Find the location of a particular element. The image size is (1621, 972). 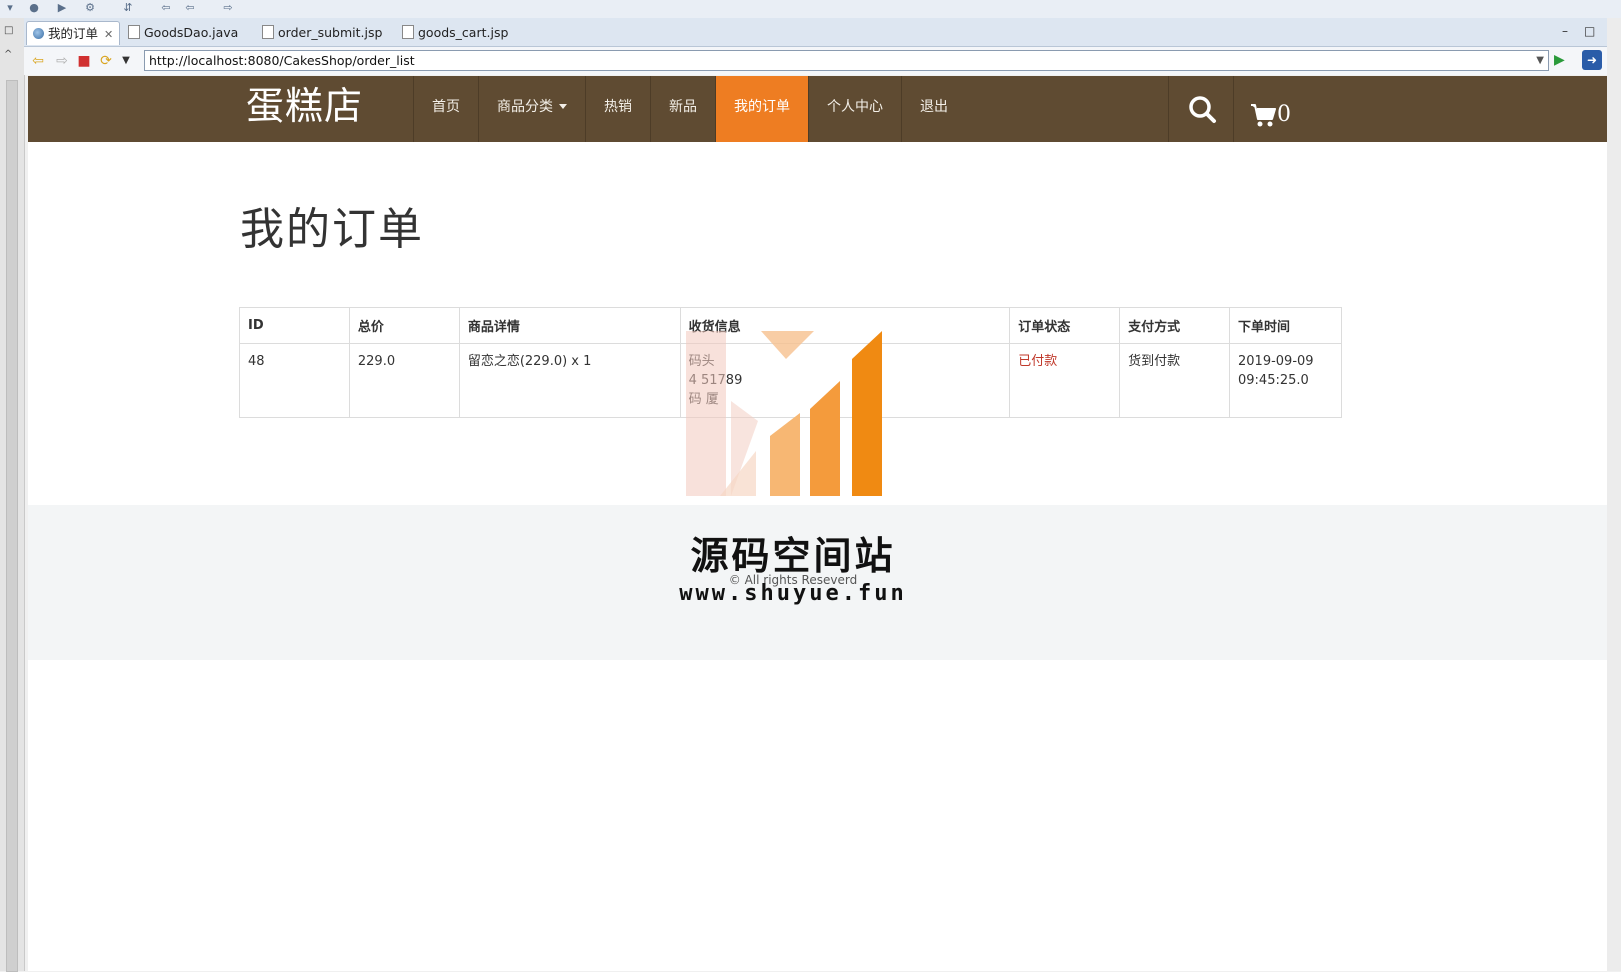

ide-toolbar: ▾ ● ▶ ⚙ ⇵ ⇦ ⇦ ⇨ is located at coordinates (810, 9).